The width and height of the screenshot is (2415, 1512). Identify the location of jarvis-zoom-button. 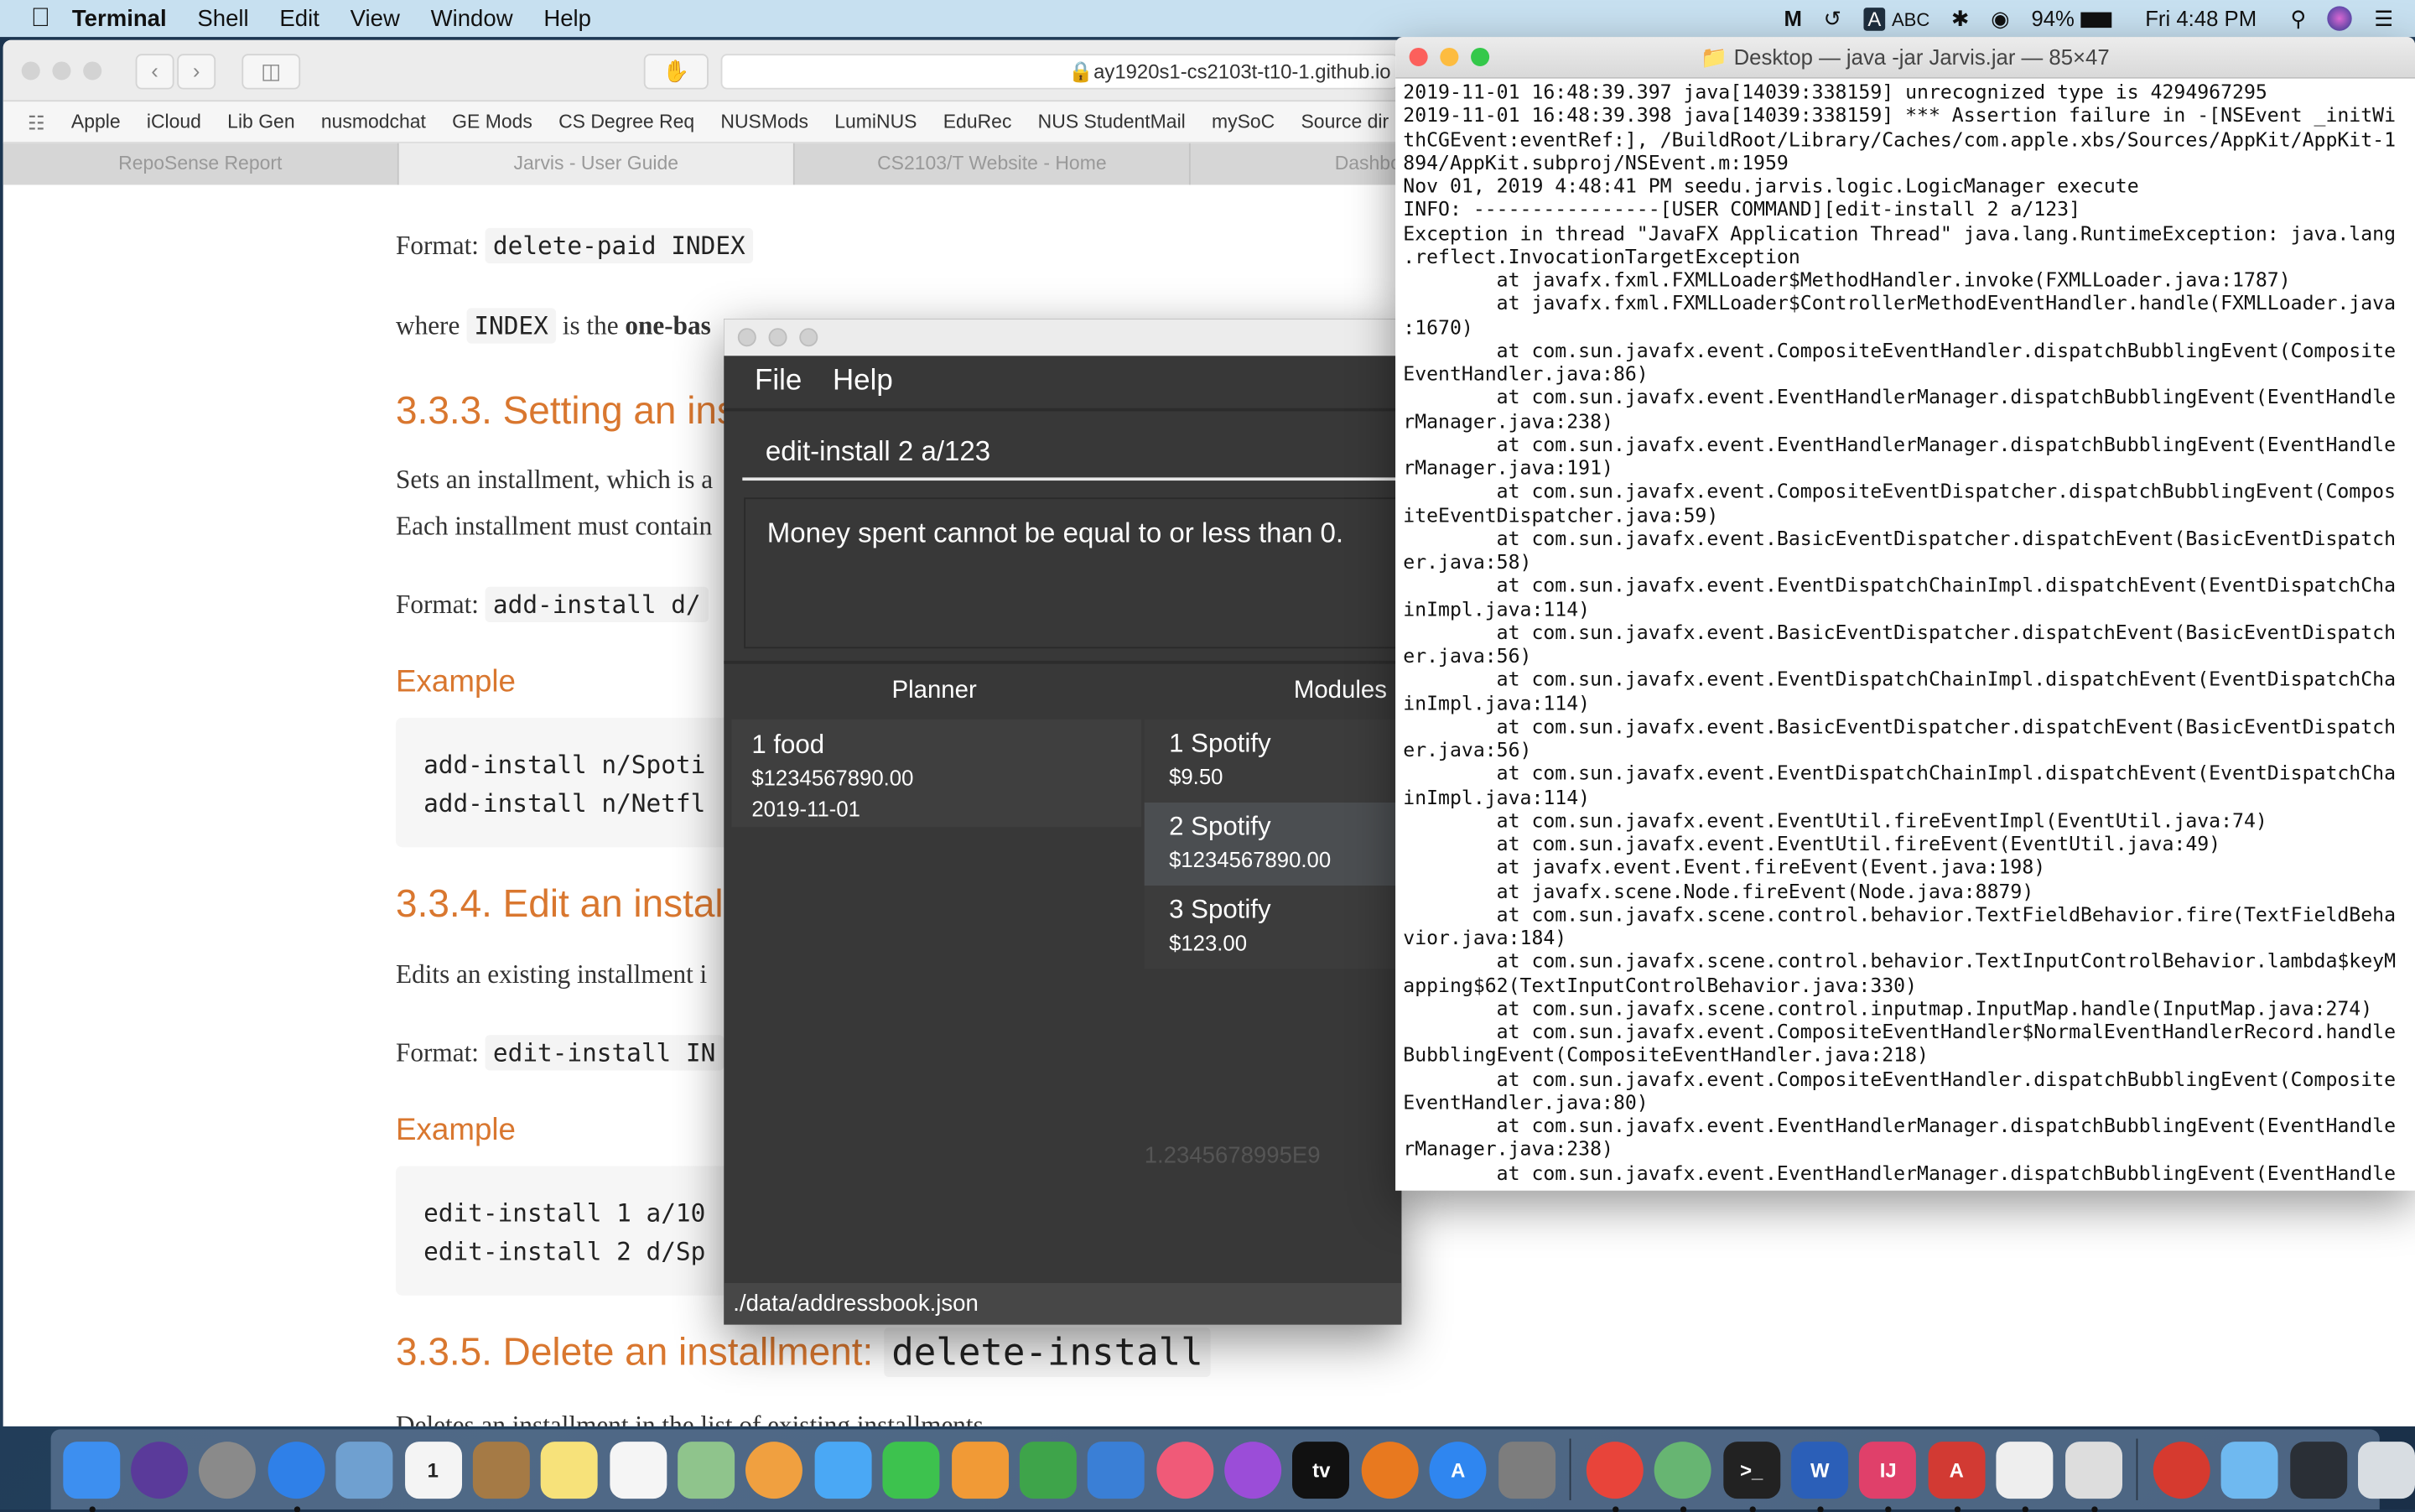
(808, 337).